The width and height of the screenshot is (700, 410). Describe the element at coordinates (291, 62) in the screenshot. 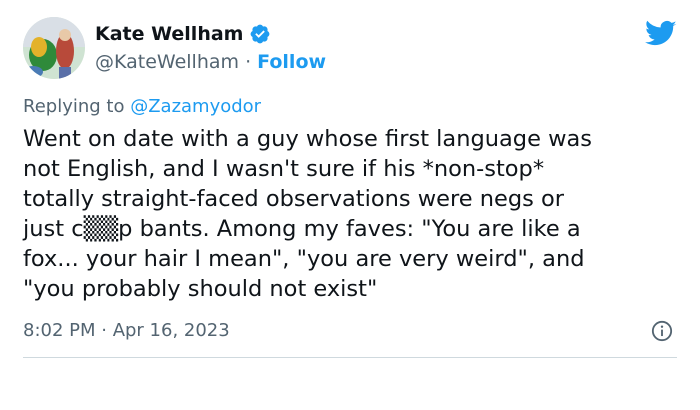

I see `follow-button: Follow` at that location.